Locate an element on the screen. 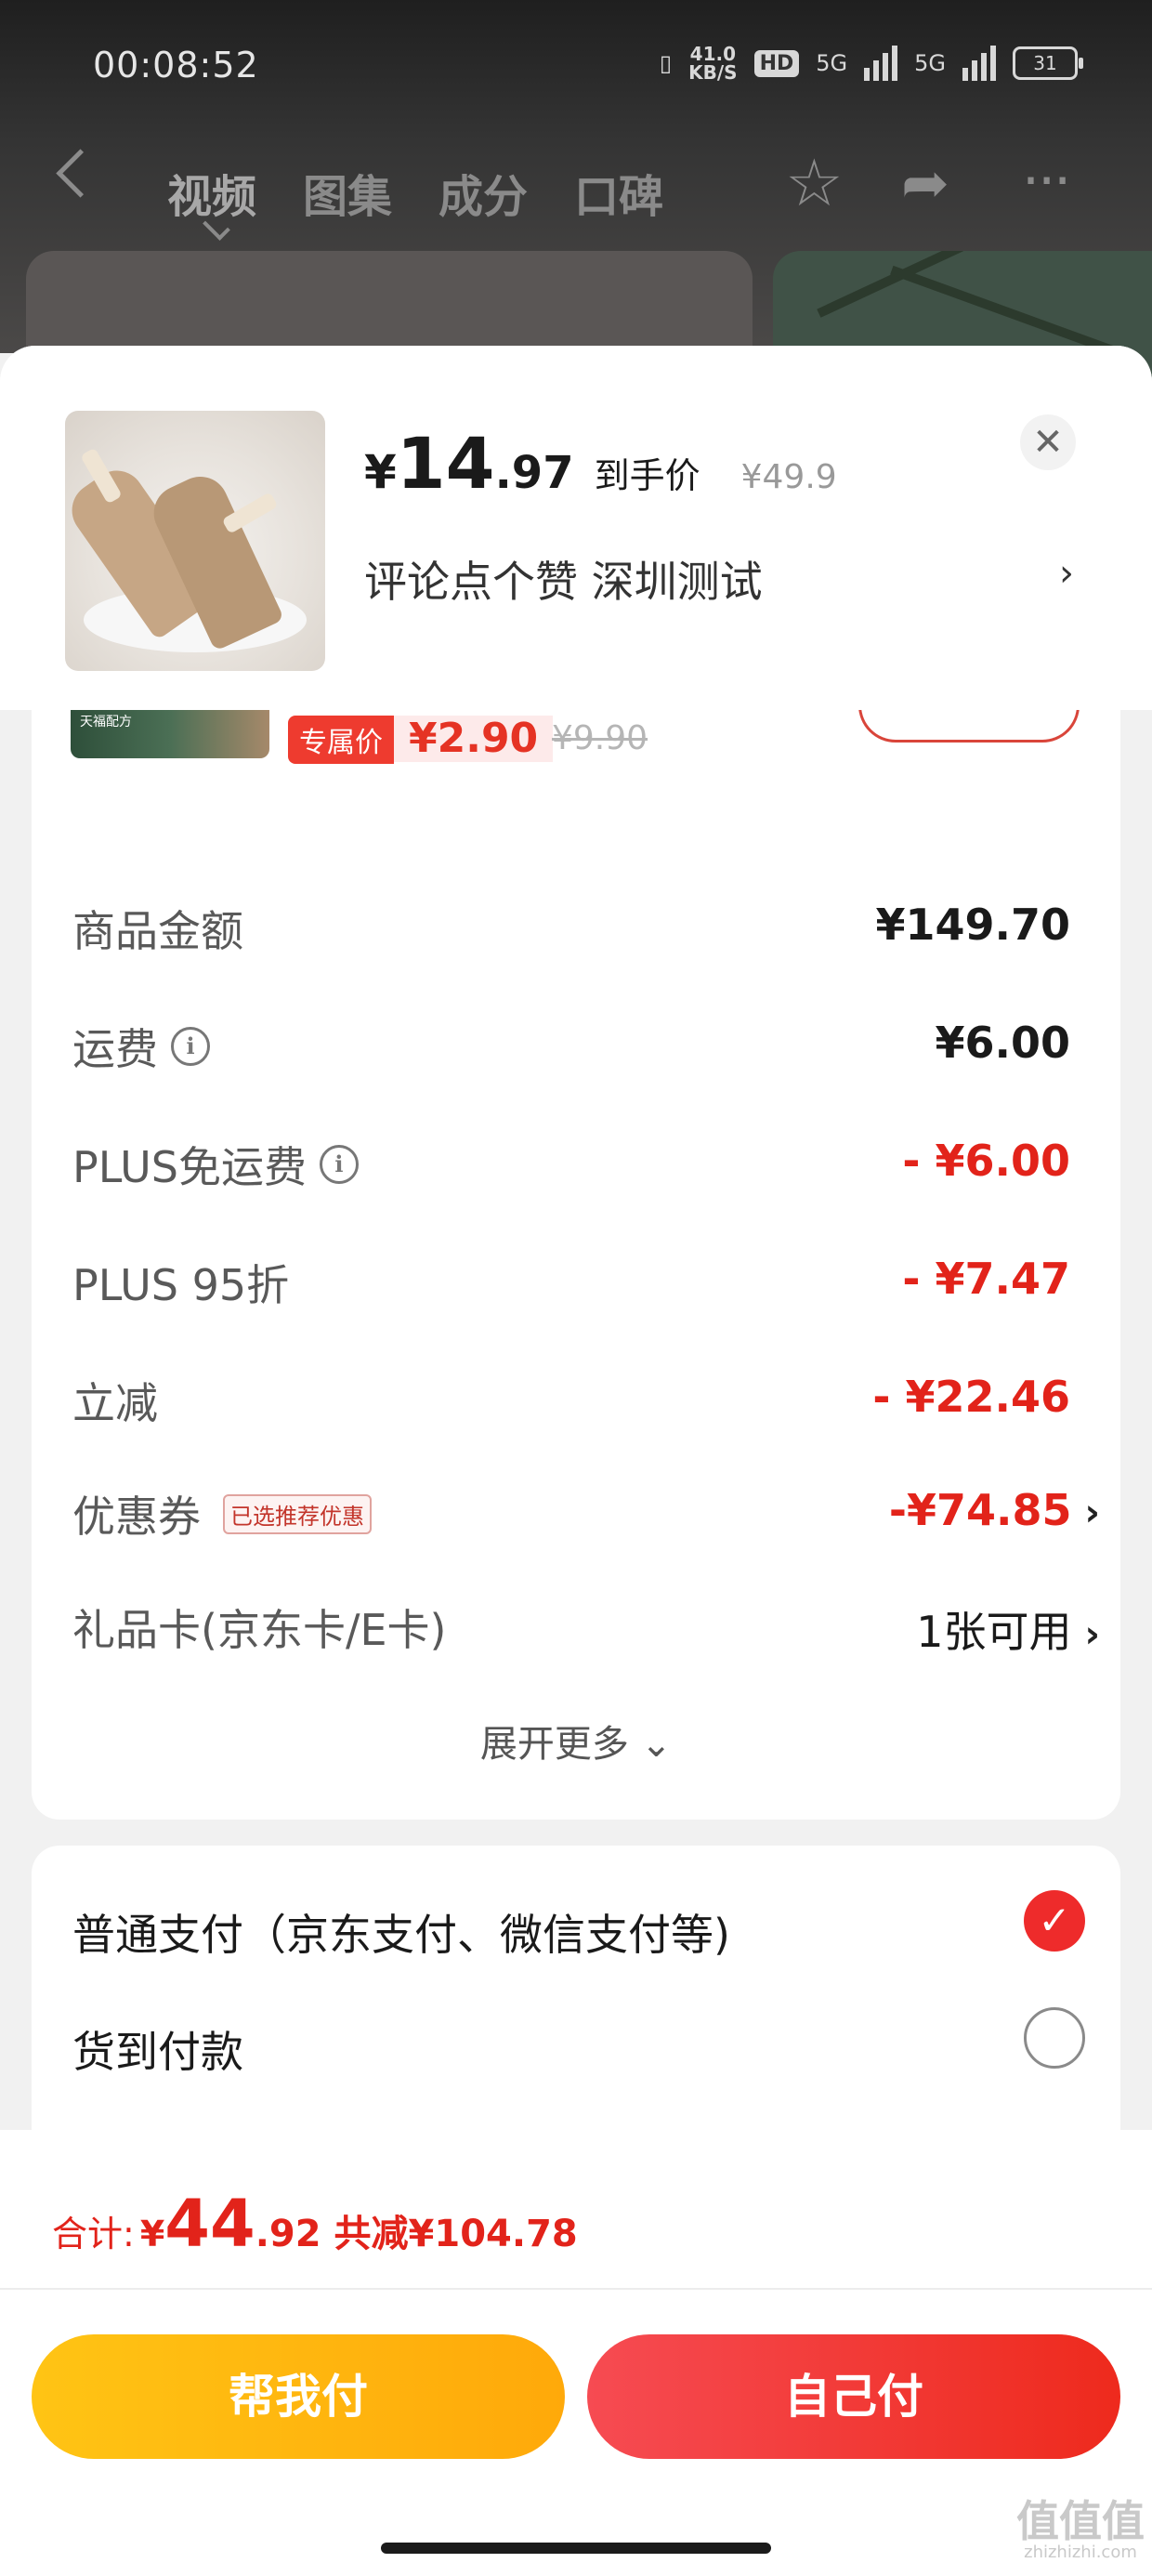  row-gift-card: 礼品卡(京东卡/E卡) 1张可用 › is located at coordinates (586, 1622).